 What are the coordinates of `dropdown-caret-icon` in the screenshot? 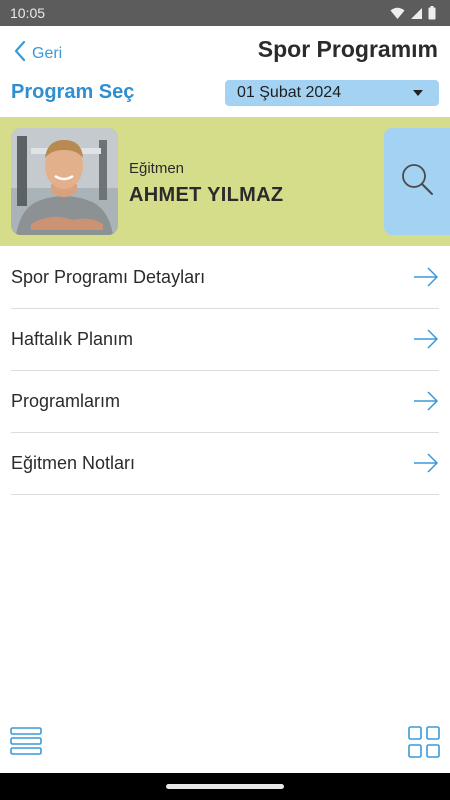 It's located at (418, 93).